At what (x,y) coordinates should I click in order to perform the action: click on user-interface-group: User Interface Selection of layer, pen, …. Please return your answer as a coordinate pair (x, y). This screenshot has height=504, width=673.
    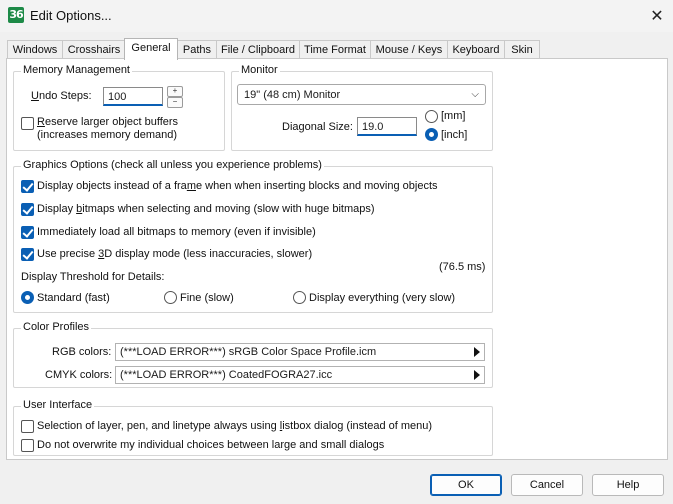
    Looking at the image, I should click on (253, 427).